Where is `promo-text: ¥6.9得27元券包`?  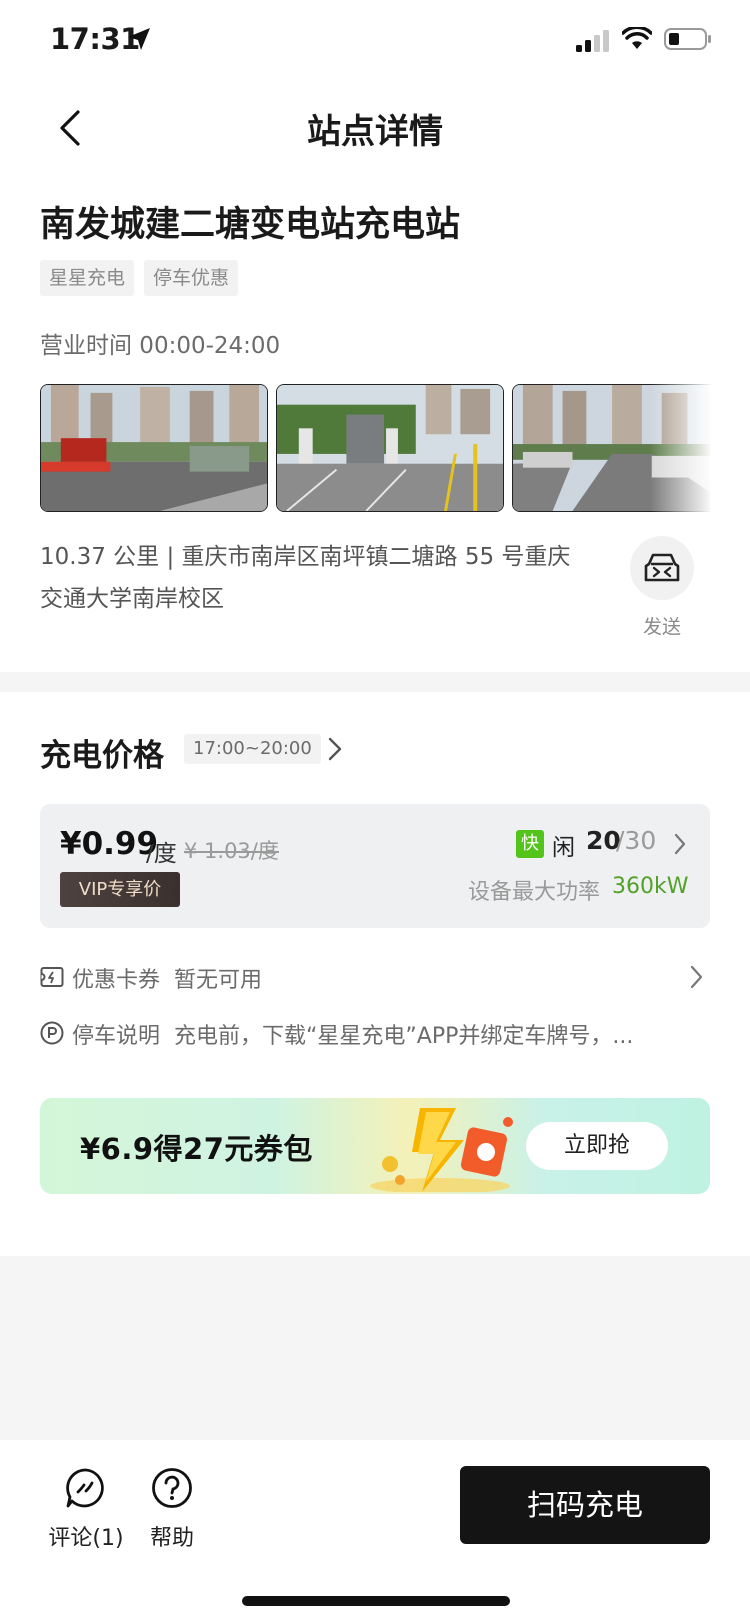 promo-text: ¥6.9得27元券包 is located at coordinates (196, 1149).